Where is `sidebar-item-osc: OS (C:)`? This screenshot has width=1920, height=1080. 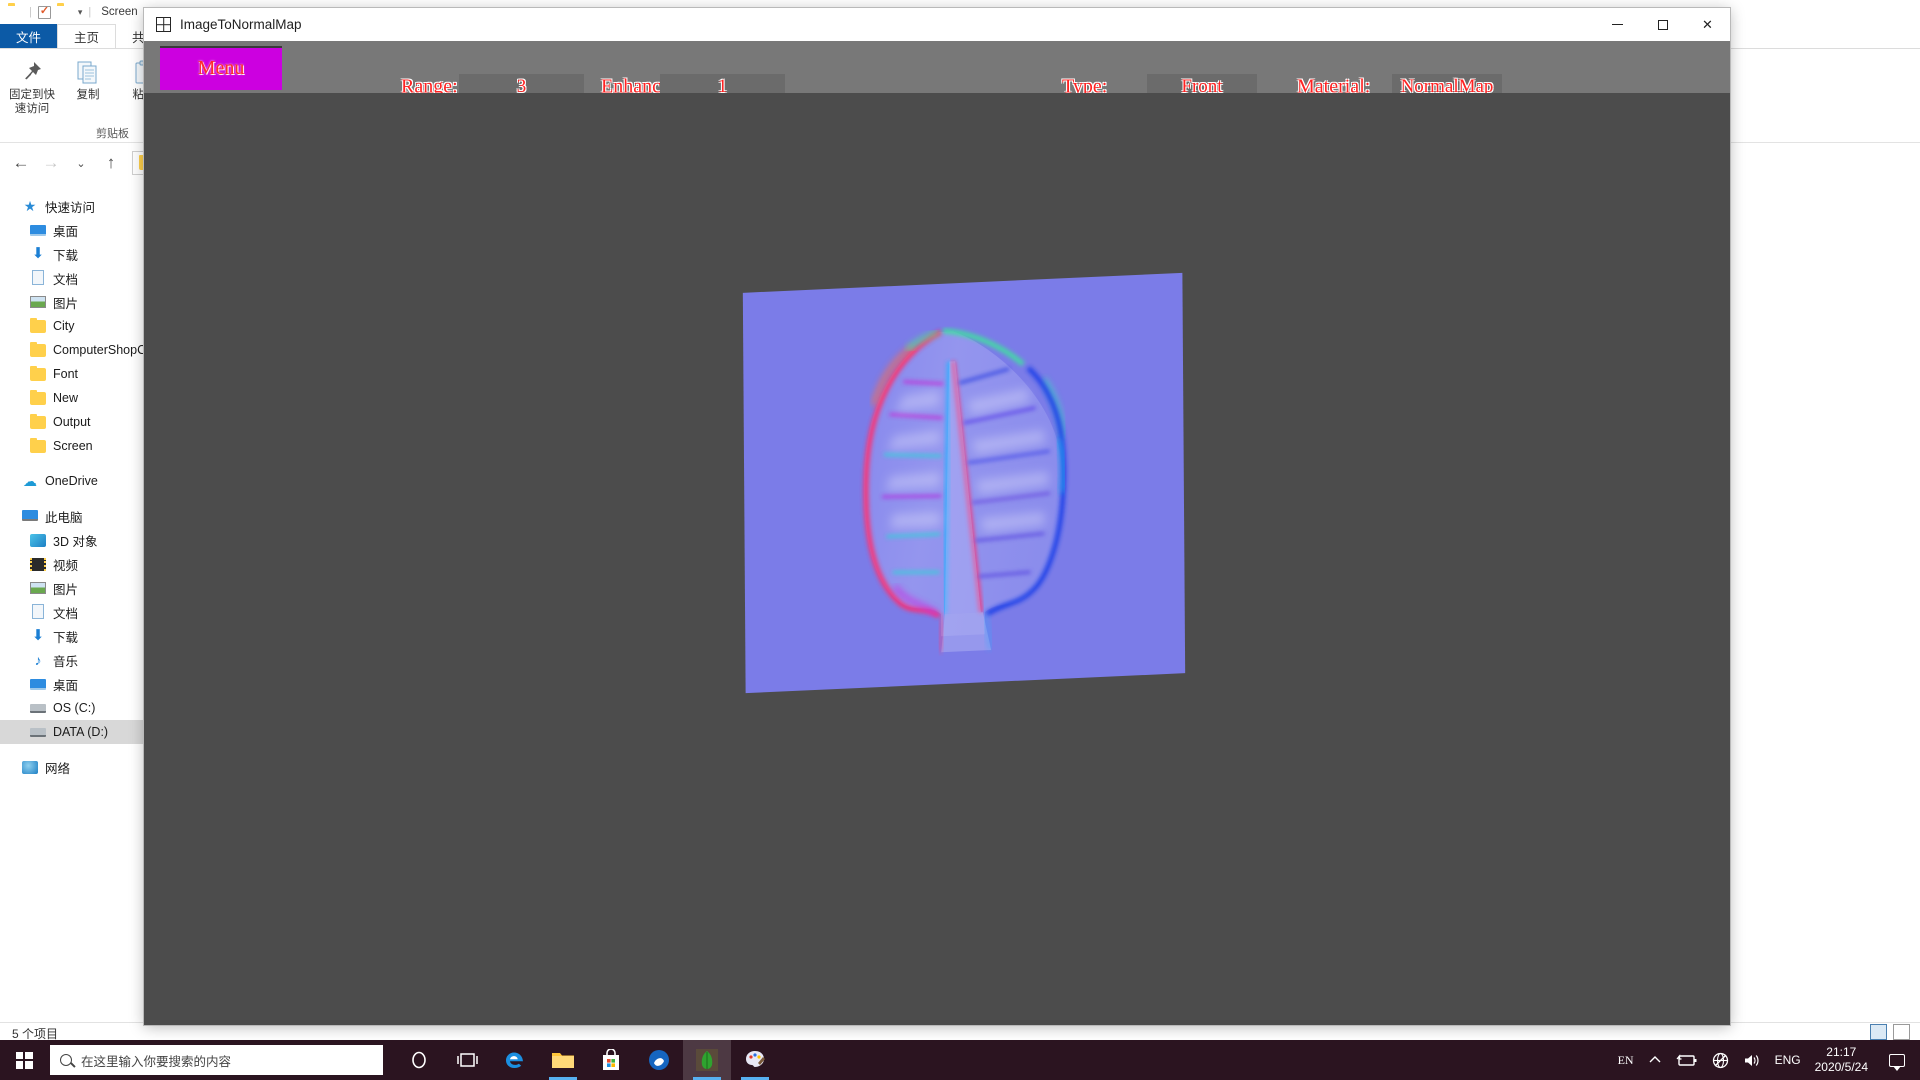 sidebar-item-osc: OS (C:) is located at coordinates (73, 708).